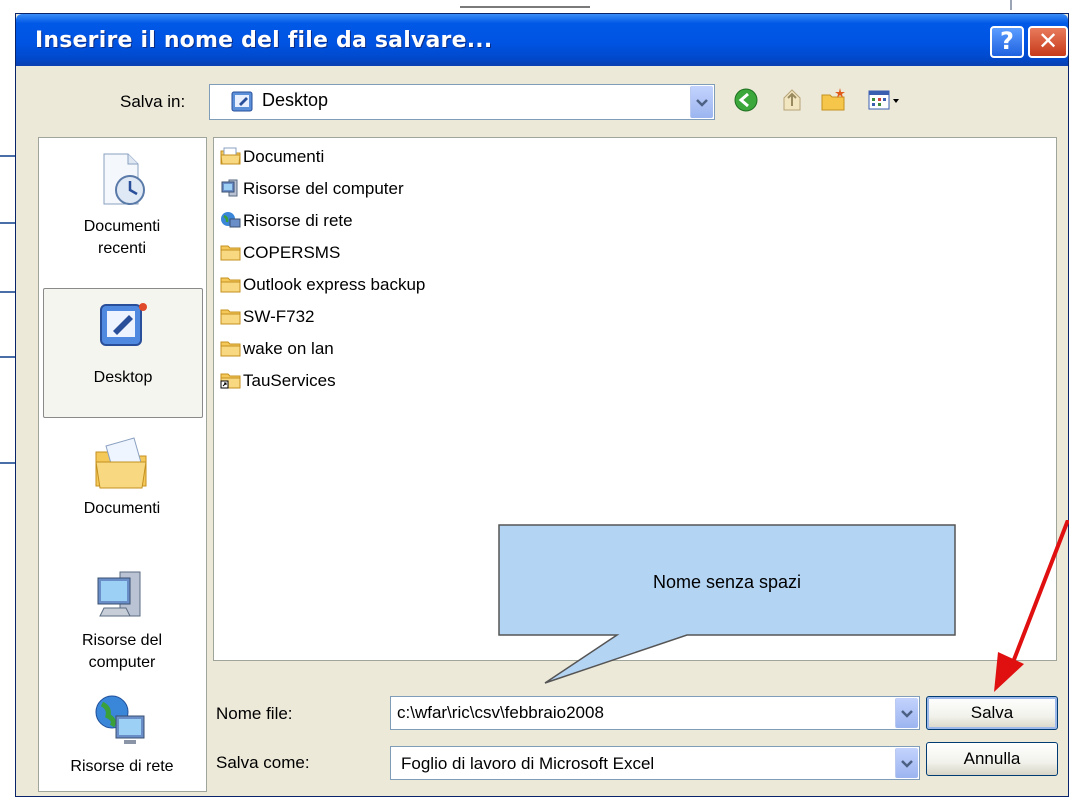  I want to click on file-name: Risorse di rete, so click(298, 220).